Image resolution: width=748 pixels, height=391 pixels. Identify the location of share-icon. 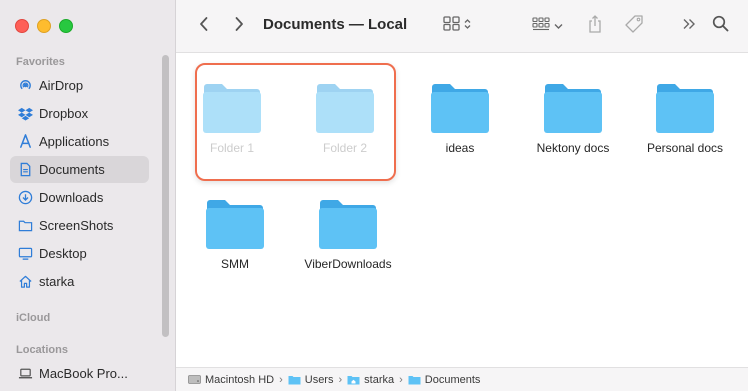
(595, 26).